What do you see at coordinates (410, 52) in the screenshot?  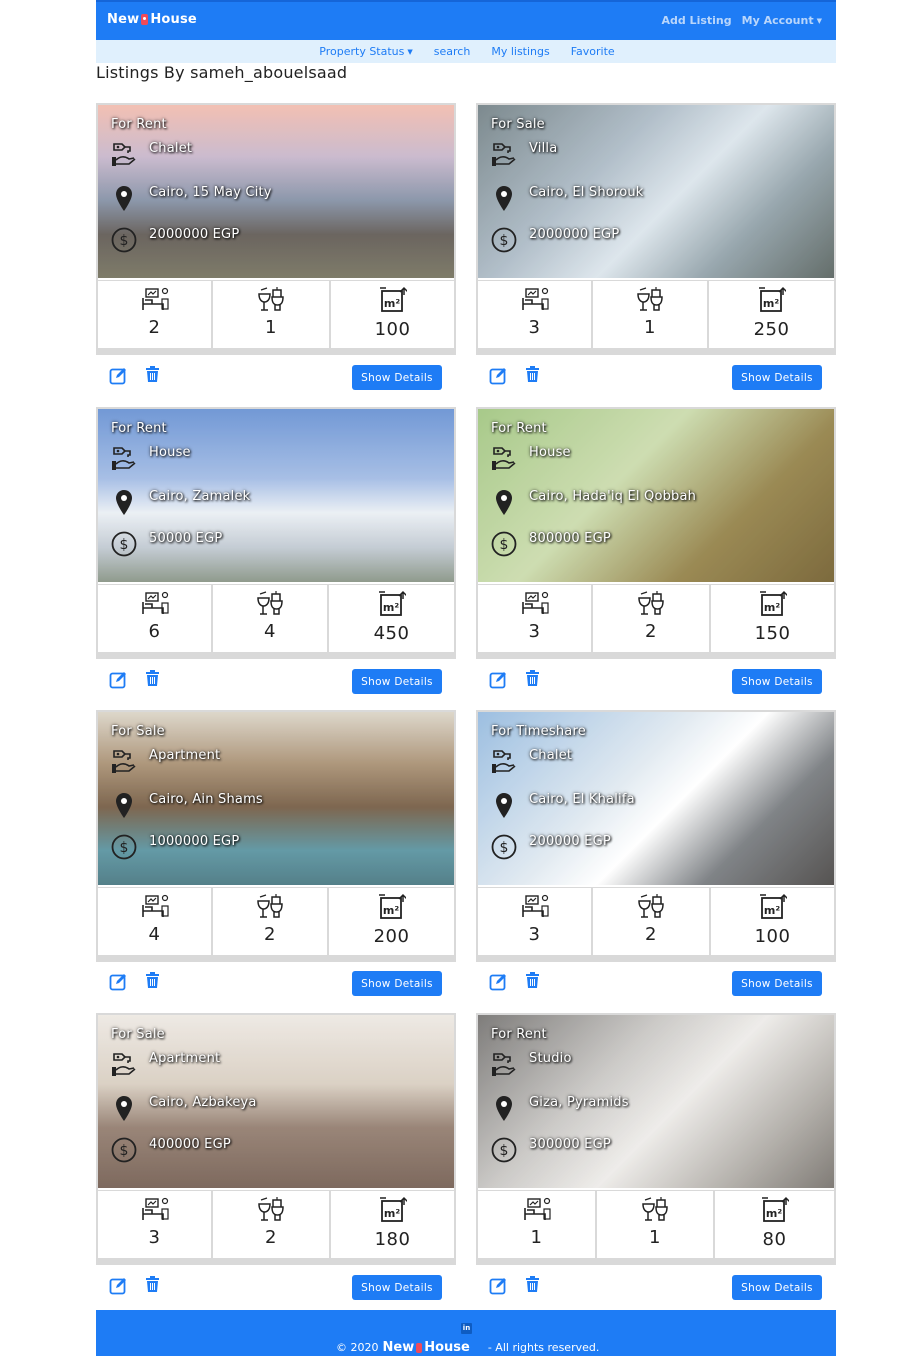 I see `caret-down-icon: ▼` at bounding box center [410, 52].